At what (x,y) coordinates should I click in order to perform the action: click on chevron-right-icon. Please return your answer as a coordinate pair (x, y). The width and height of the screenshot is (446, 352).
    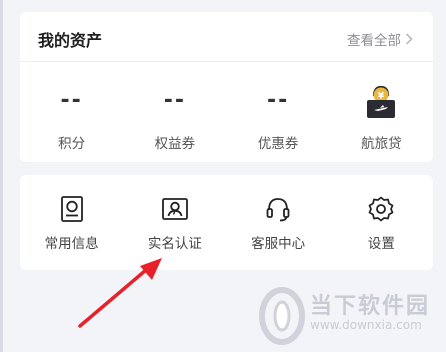
    Looking at the image, I should click on (409, 39).